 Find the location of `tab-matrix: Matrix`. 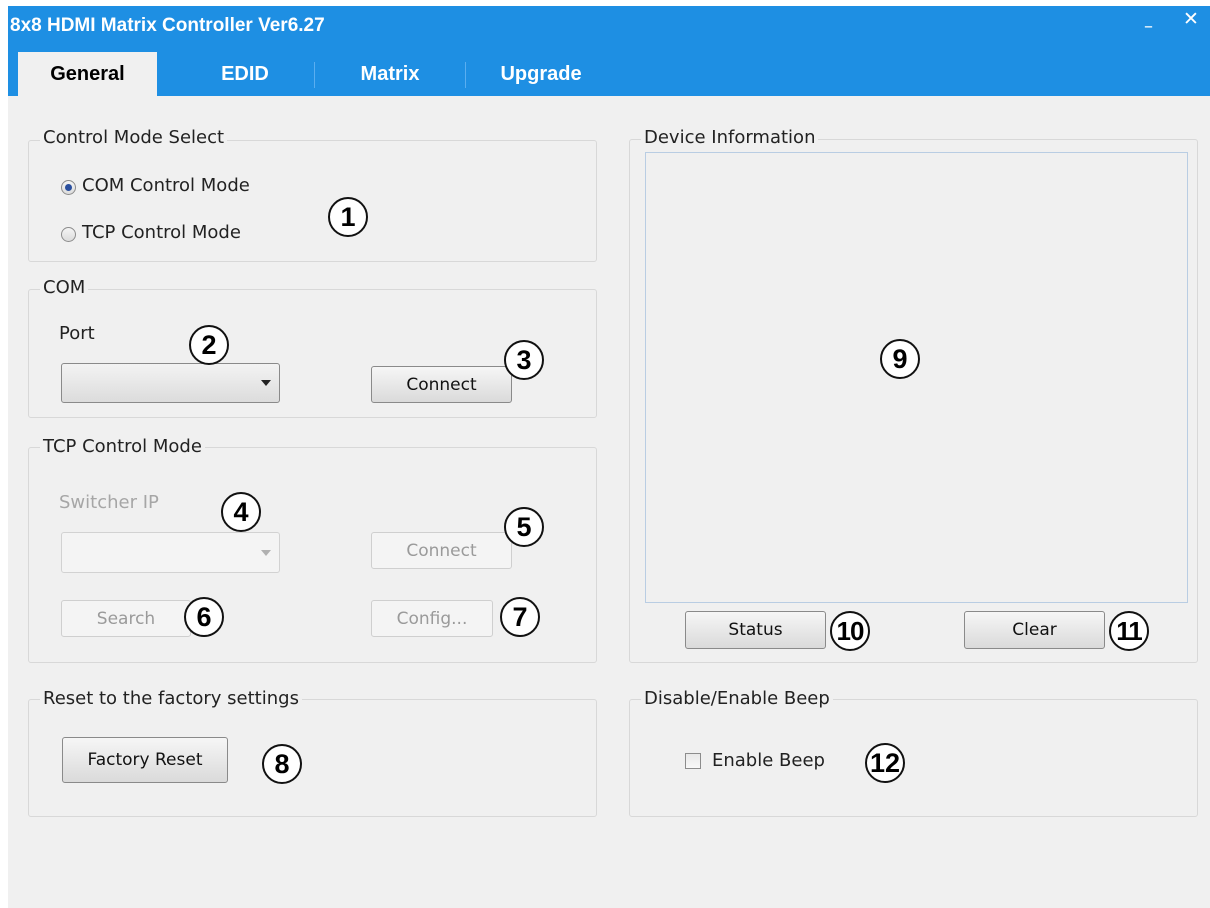

tab-matrix: Matrix is located at coordinates (390, 74).